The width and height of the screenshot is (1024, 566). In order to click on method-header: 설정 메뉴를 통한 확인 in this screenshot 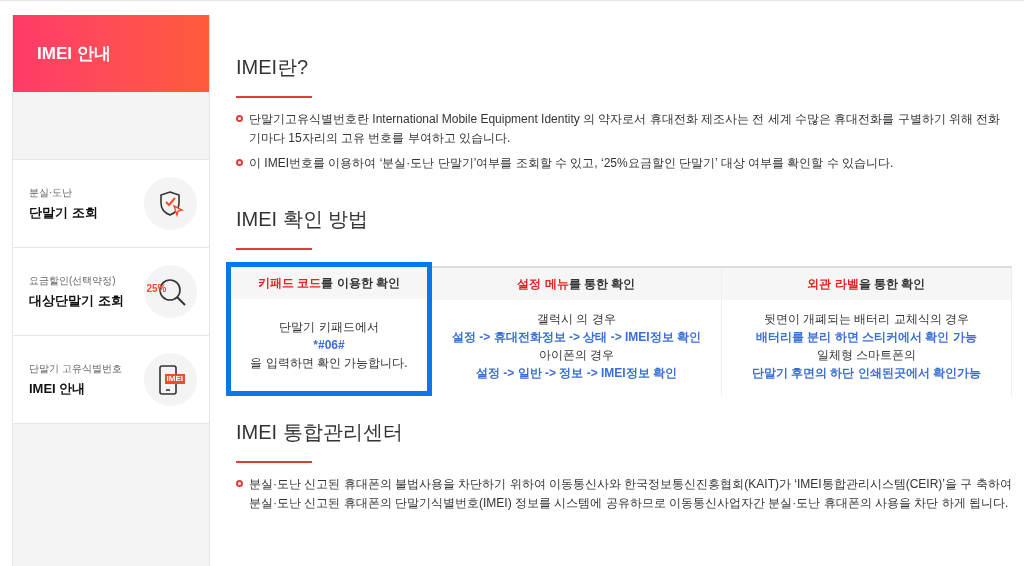, I will do `click(576, 284)`.